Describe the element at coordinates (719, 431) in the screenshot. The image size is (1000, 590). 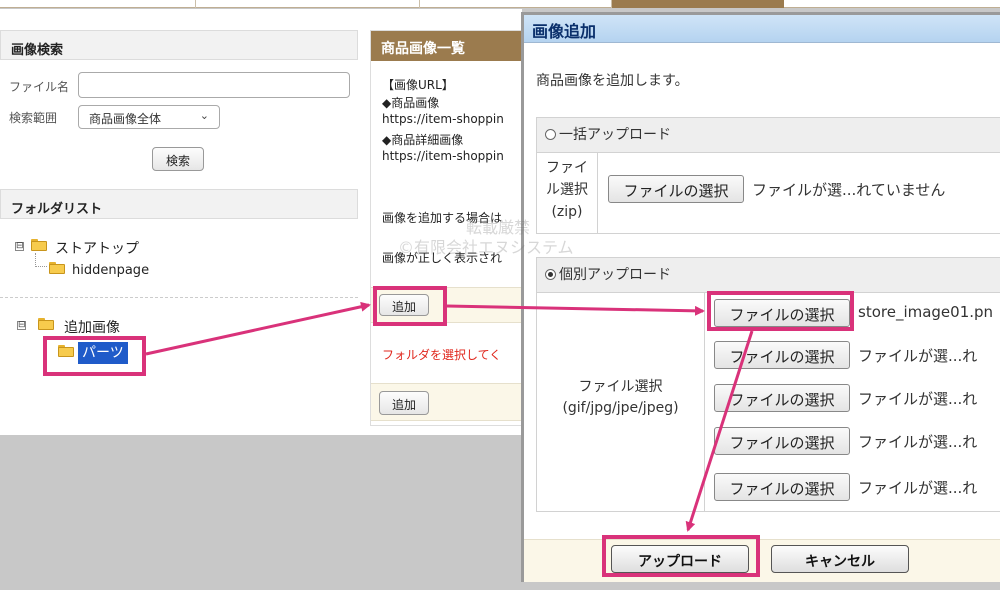
I see `arrow-to-upload` at that location.